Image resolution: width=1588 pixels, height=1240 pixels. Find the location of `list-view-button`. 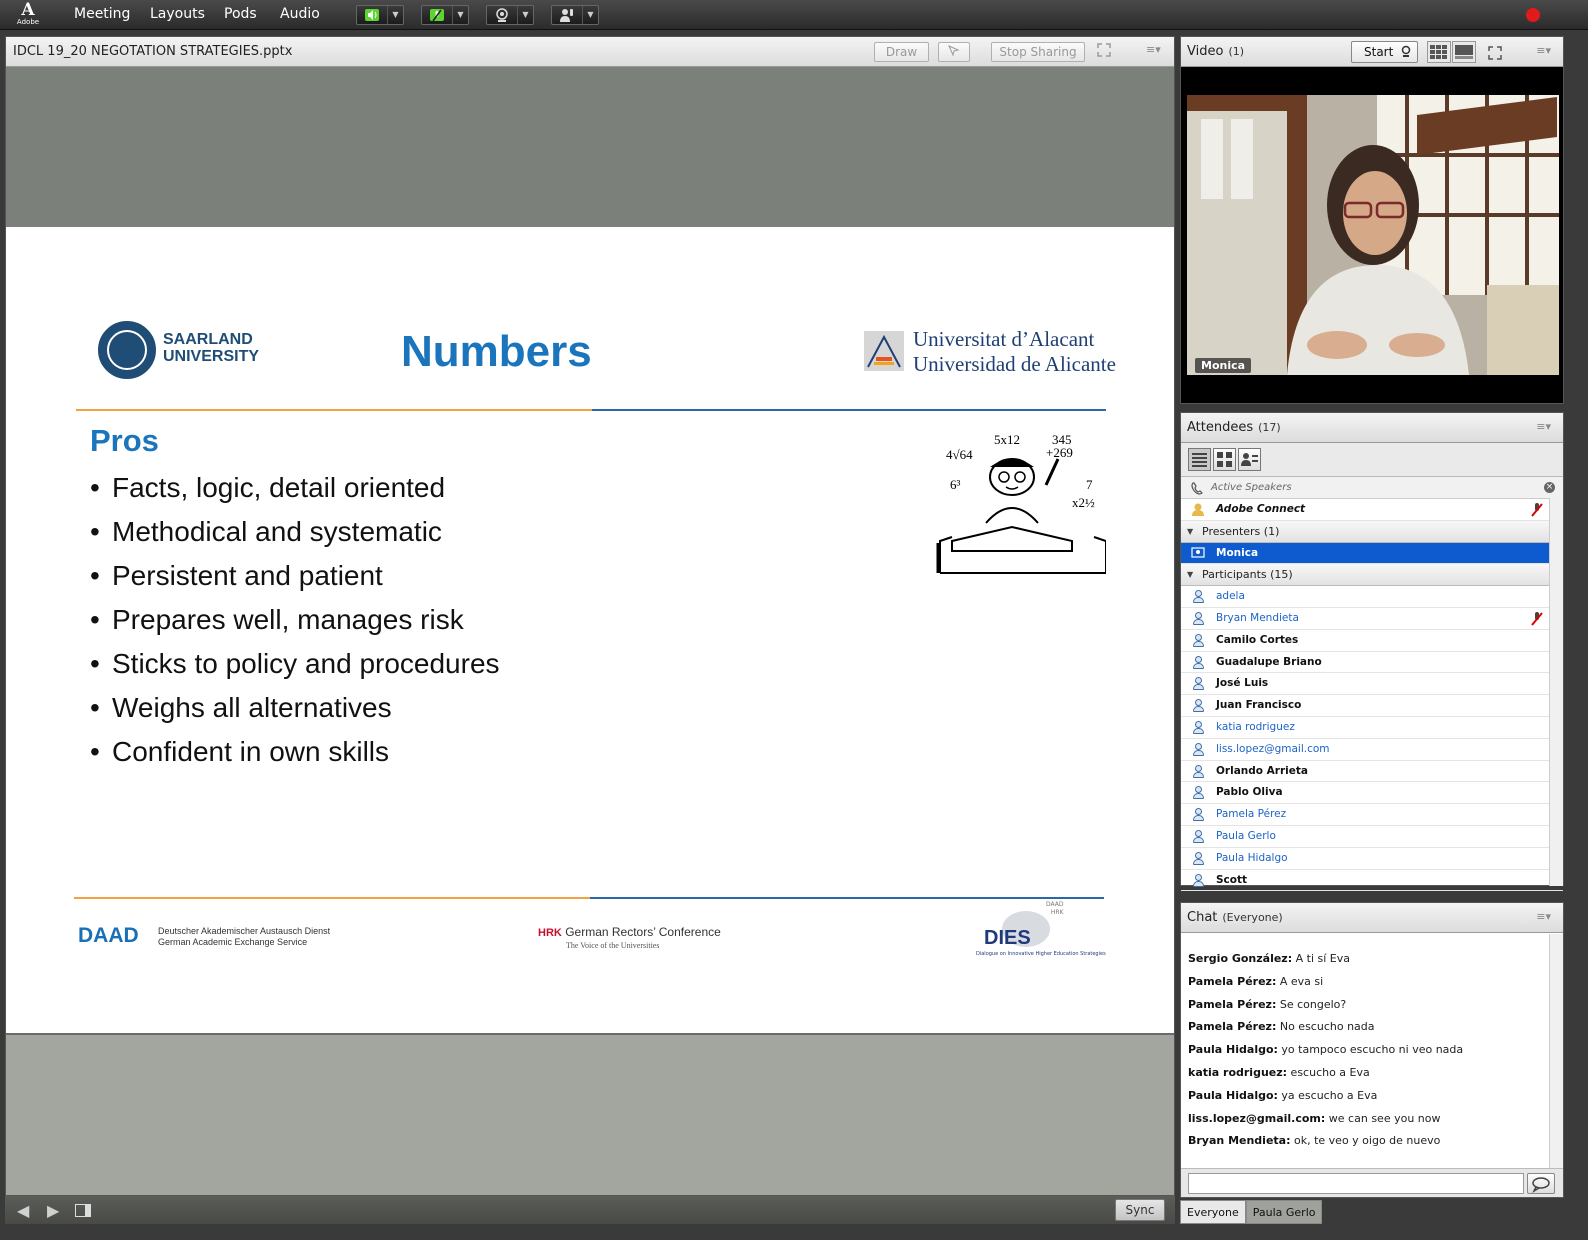

list-view-button is located at coordinates (1199, 459).